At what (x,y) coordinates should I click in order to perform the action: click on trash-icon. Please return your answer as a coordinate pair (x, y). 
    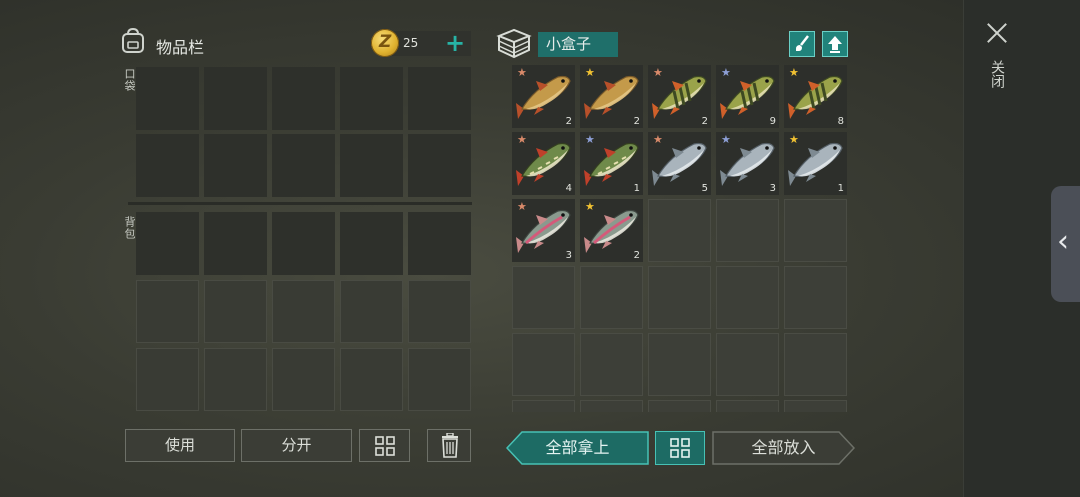
    Looking at the image, I should click on (450, 445).